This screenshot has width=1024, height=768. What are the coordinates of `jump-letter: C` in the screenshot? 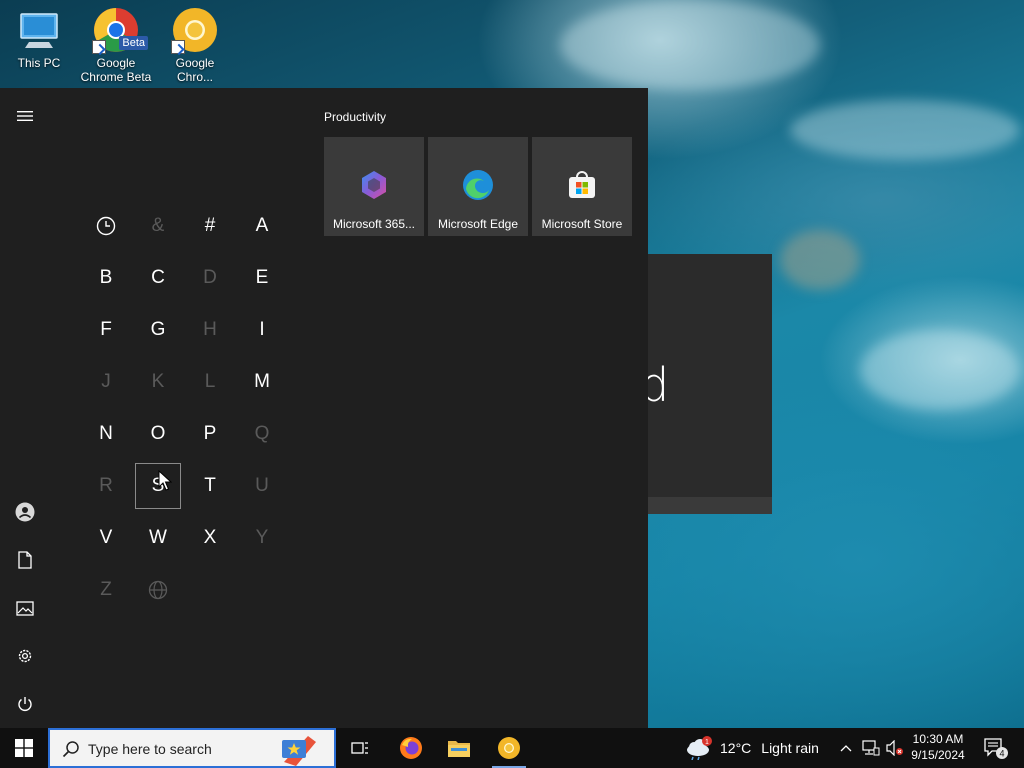 It's located at (158, 278).